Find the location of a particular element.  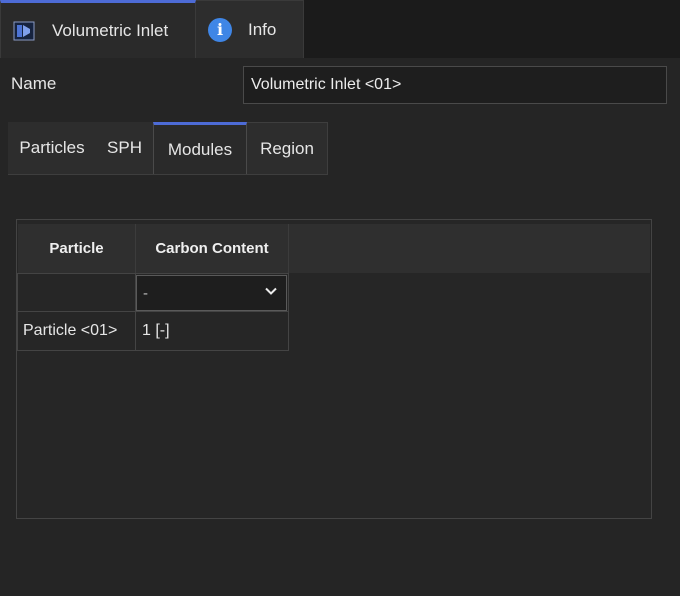

tab-divider is located at coordinates (168, 174).